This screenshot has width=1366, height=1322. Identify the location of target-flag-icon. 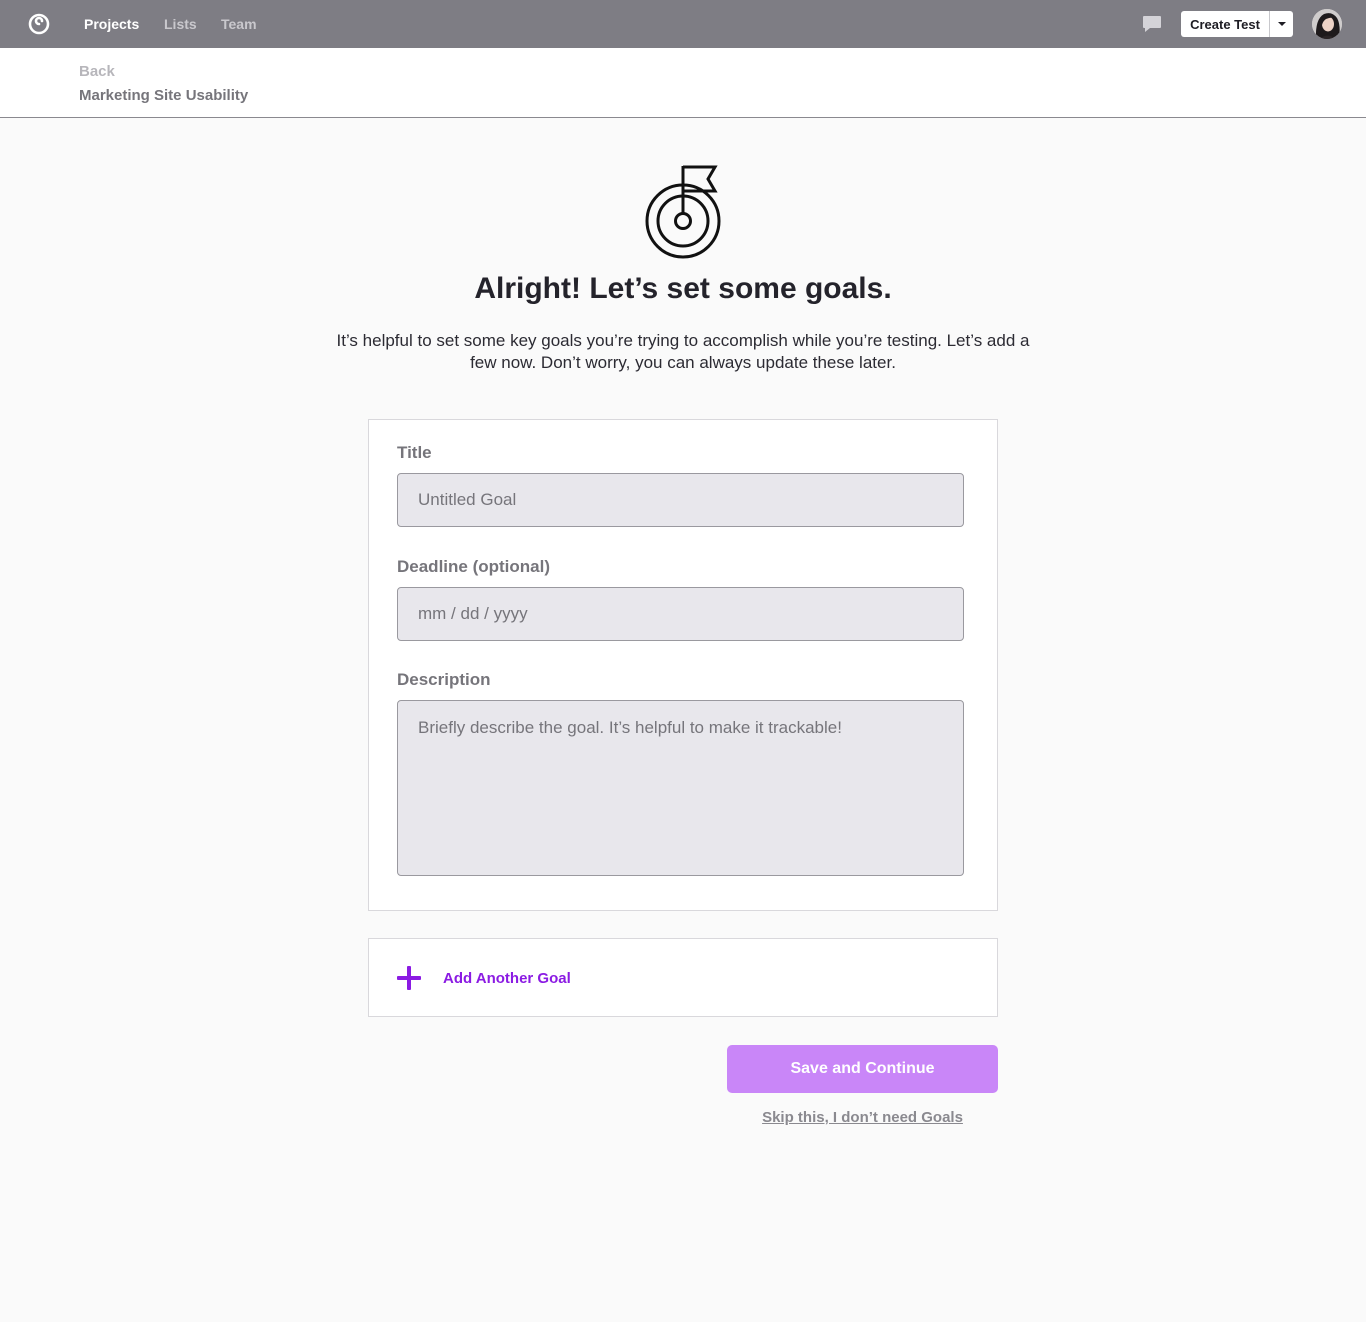
(683, 212).